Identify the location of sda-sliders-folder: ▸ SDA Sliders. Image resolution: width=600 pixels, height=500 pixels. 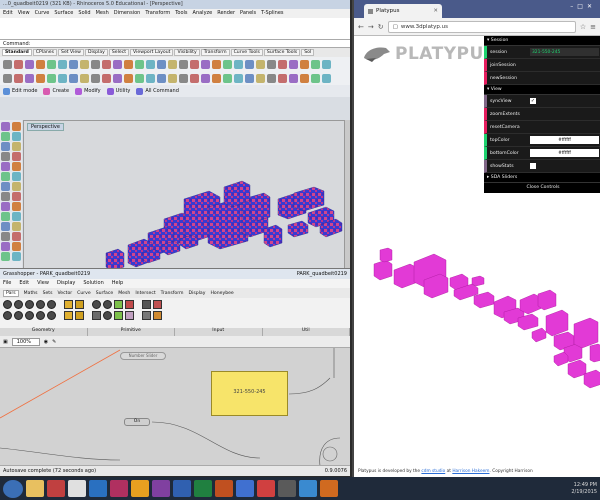
(542, 178).